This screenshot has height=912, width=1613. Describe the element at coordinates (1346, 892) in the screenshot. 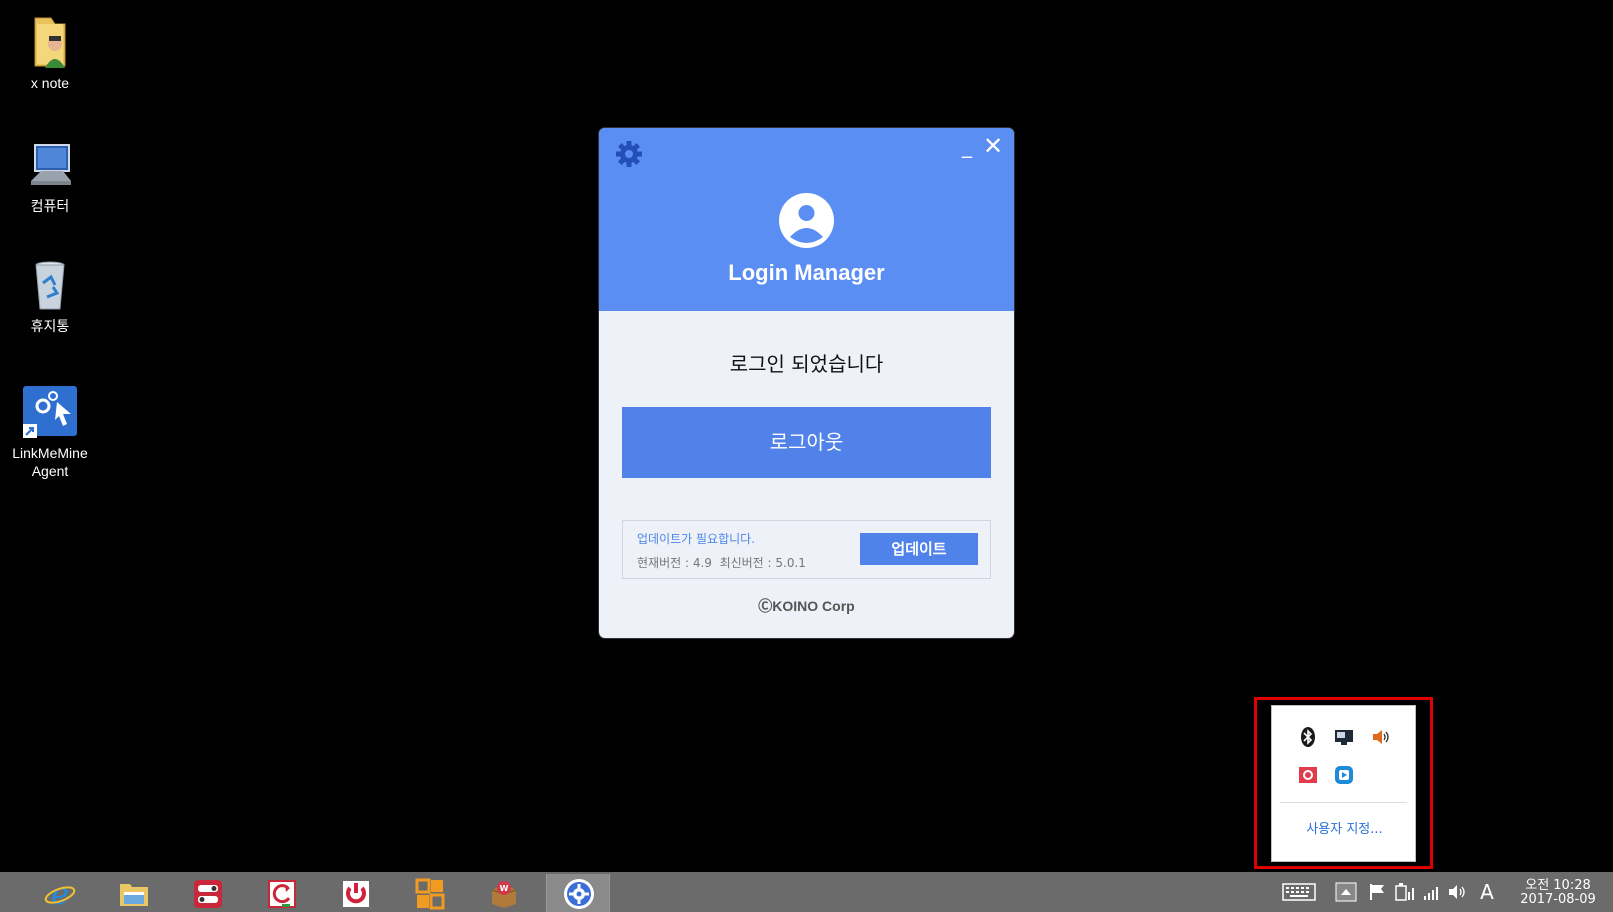

I see `show-hidden-icons-icon` at that location.